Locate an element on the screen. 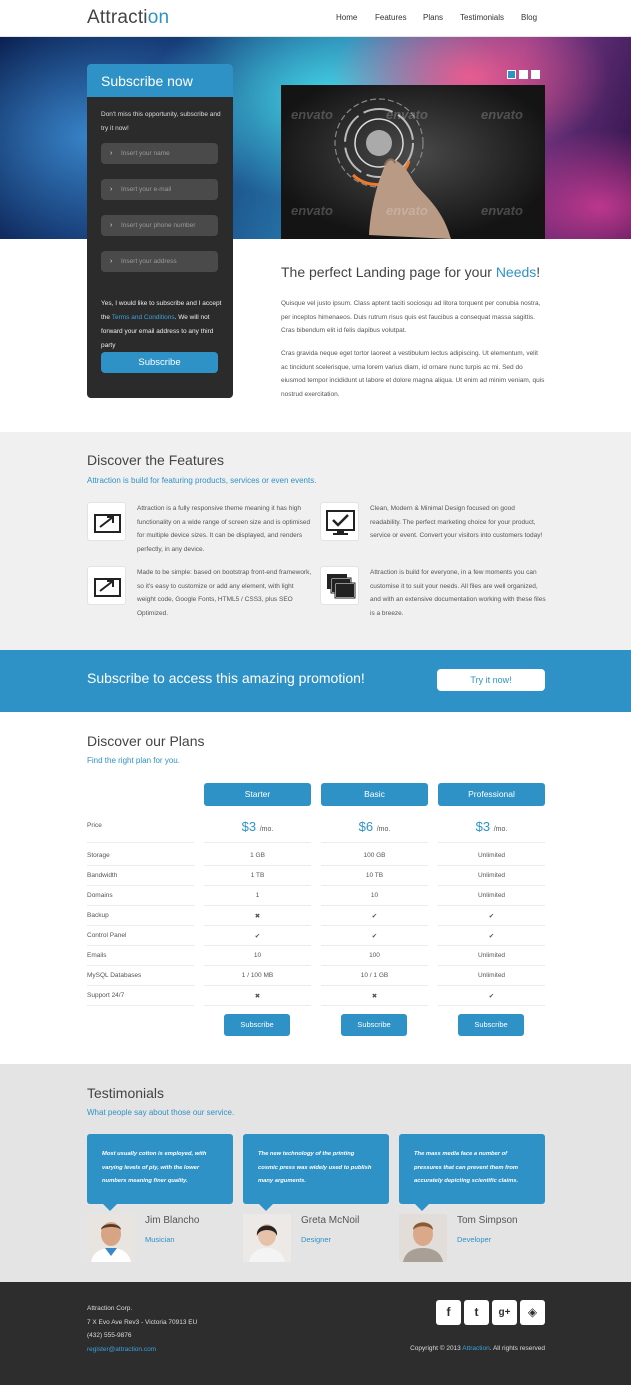 The width and height of the screenshot is (631, 1385). plan-feature-label: Bandwidth is located at coordinates (102, 875).